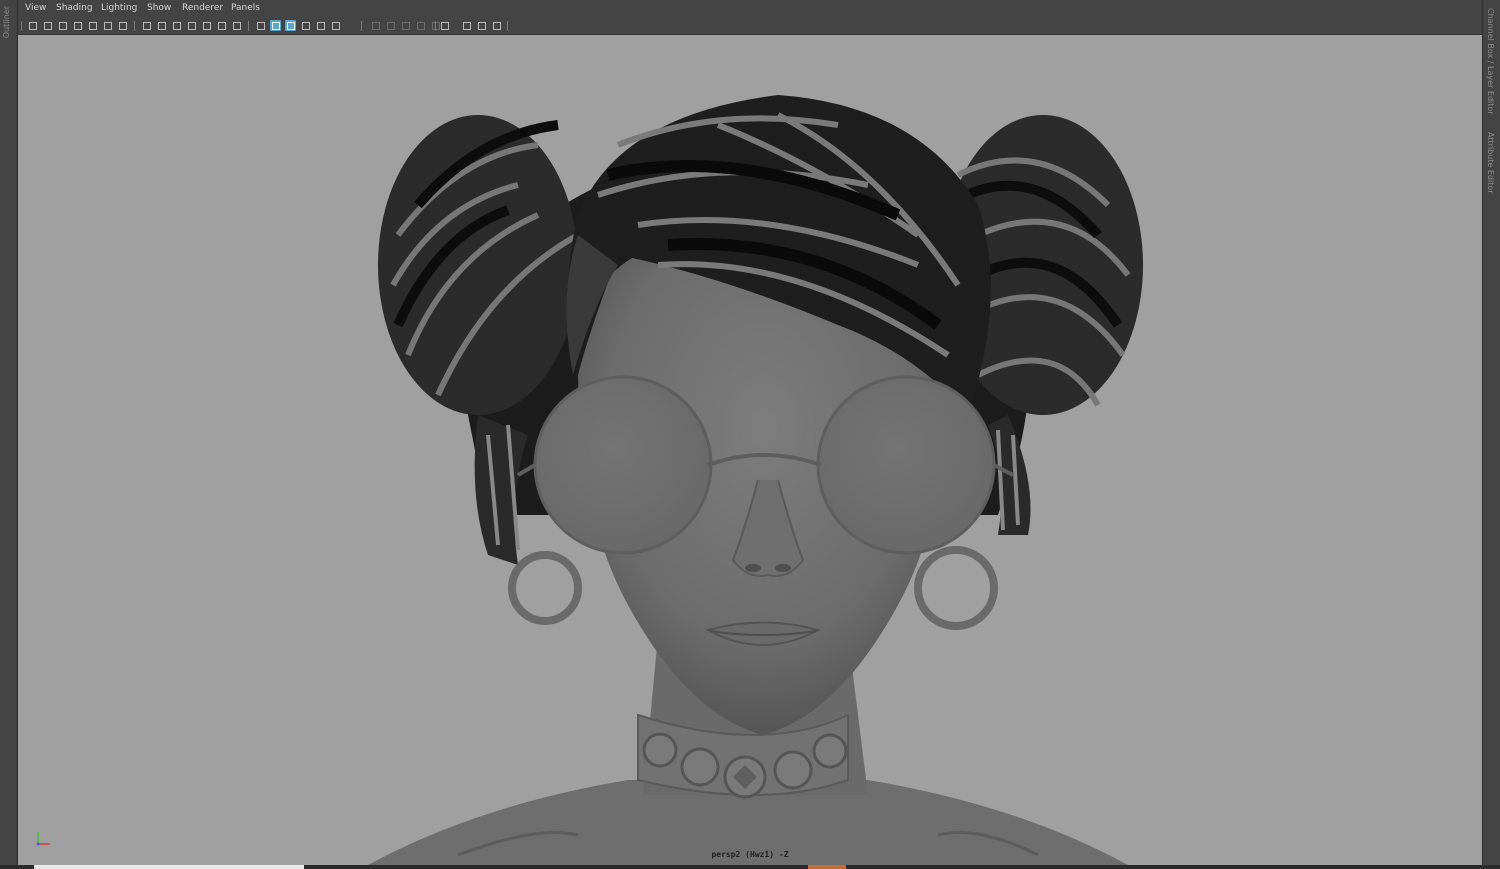 This screenshot has height=869, width=1500. I want to click on bottom-status-strip, so click(750, 867).